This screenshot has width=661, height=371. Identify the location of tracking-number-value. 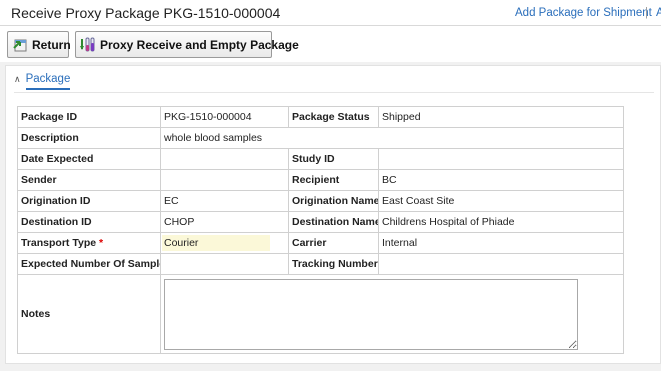
(501, 264).